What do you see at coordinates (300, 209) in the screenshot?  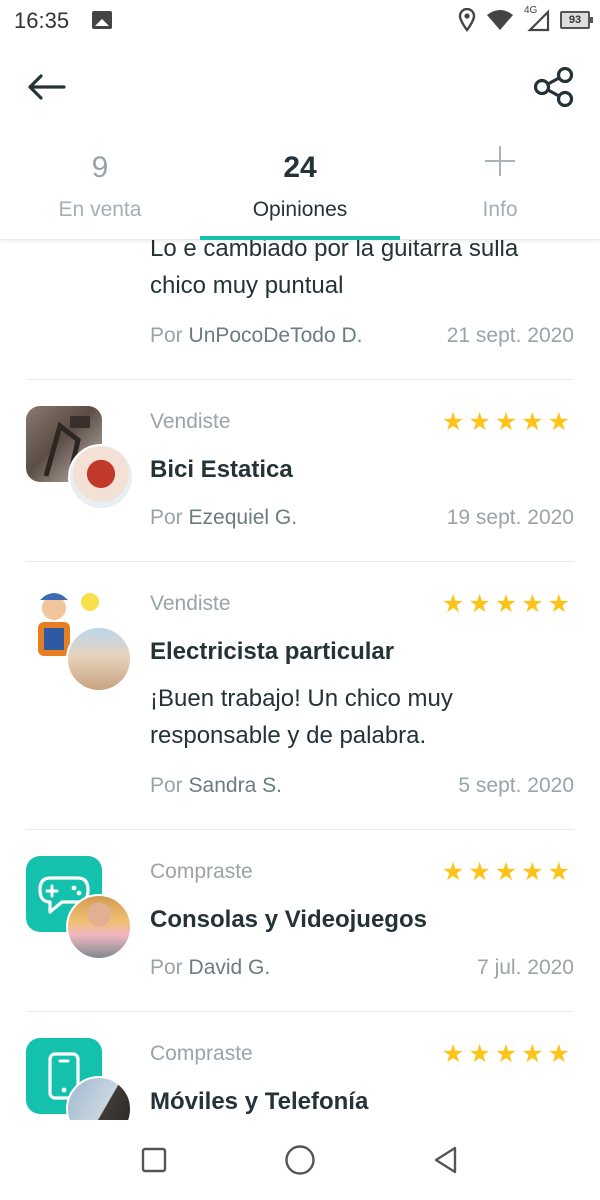 I see `tab-label: Opiniones` at bounding box center [300, 209].